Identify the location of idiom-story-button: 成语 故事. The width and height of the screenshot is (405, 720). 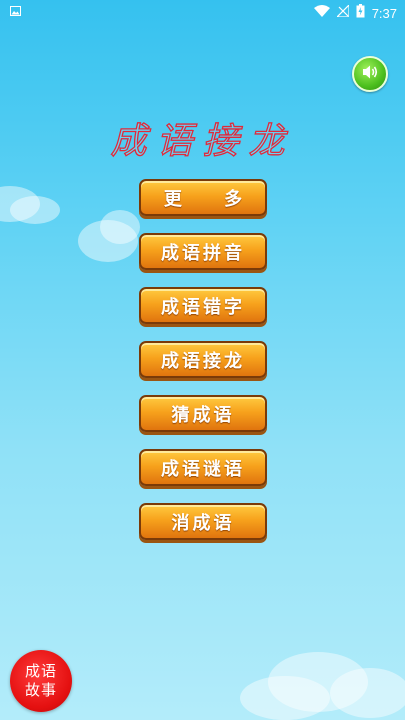
(41, 681).